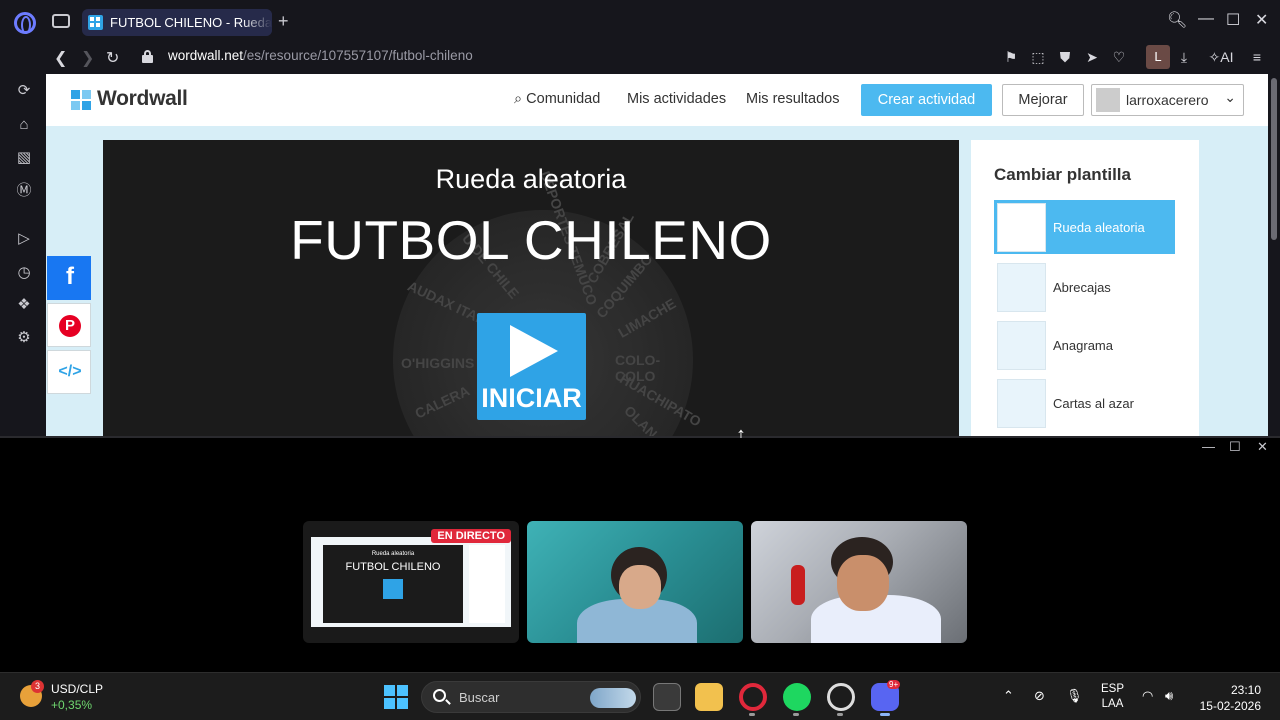 The width and height of the screenshot is (1280, 720). What do you see at coordinates (1230, 698) in the screenshot?
I see `clock: 23:10 15-02-2026` at bounding box center [1230, 698].